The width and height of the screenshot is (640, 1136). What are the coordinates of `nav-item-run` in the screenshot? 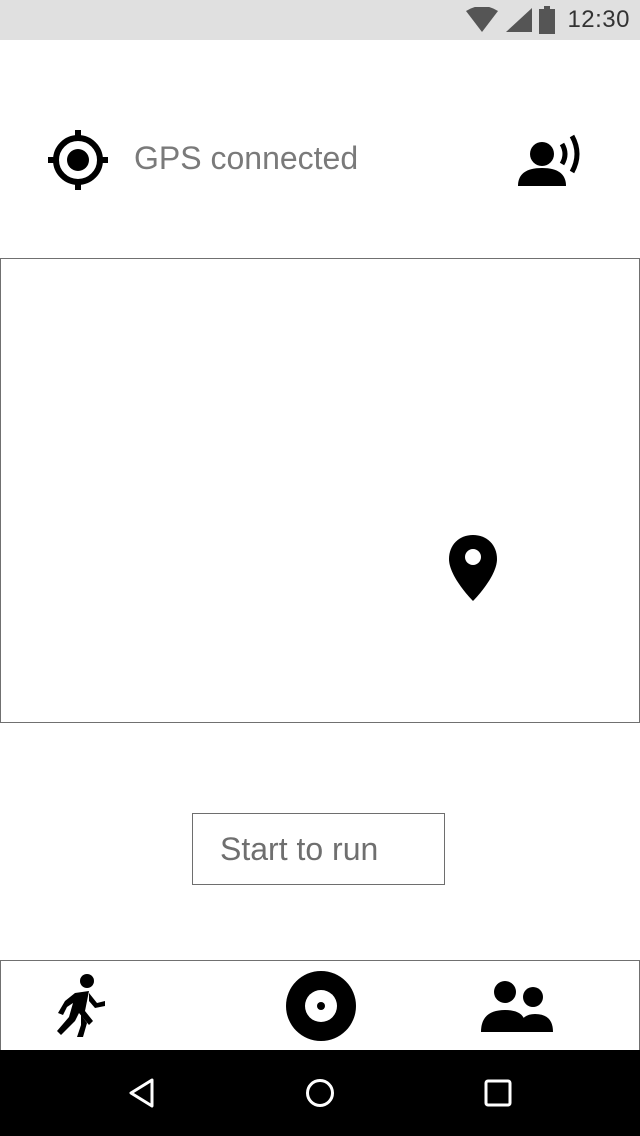 It's located at (81, 1005).